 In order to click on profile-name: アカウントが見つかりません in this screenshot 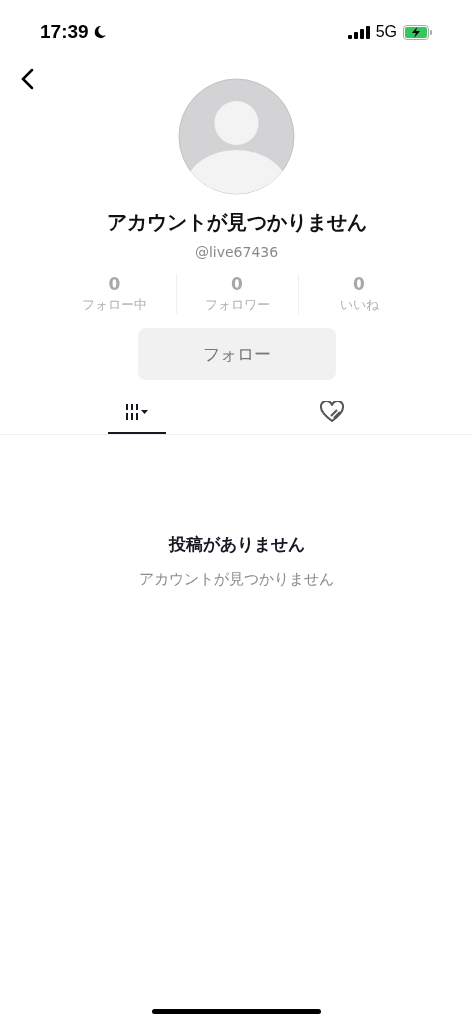, I will do `click(236, 222)`.